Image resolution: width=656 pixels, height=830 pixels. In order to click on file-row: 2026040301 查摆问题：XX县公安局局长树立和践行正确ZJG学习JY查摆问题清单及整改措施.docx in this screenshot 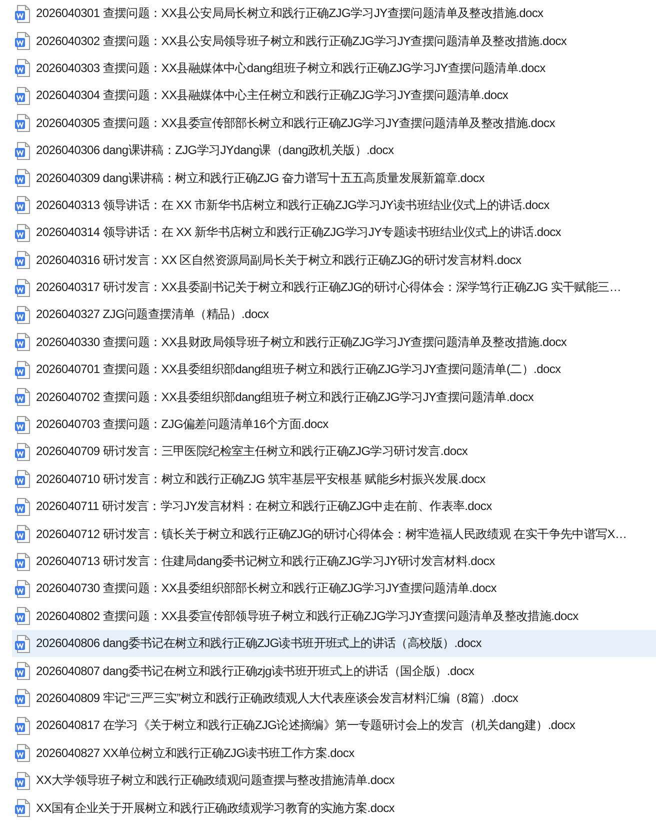, I will do `click(334, 14)`.